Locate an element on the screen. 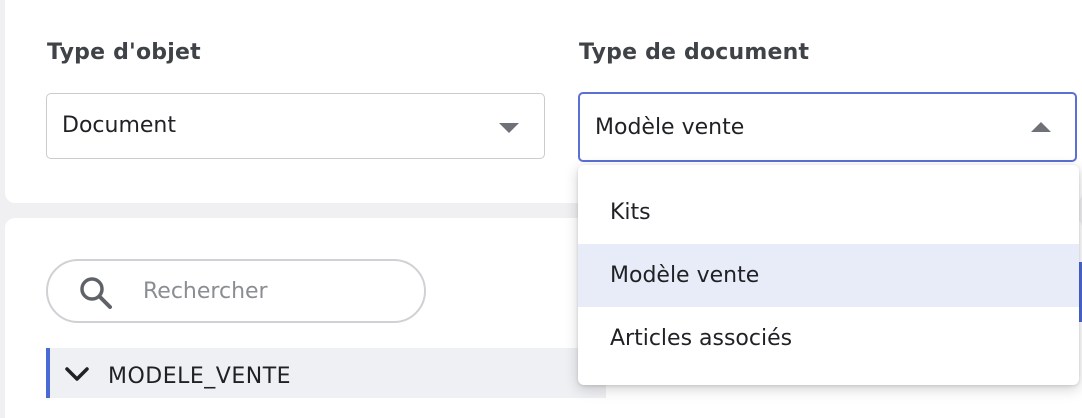  caret-down-icon is located at coordinates (509, 128).